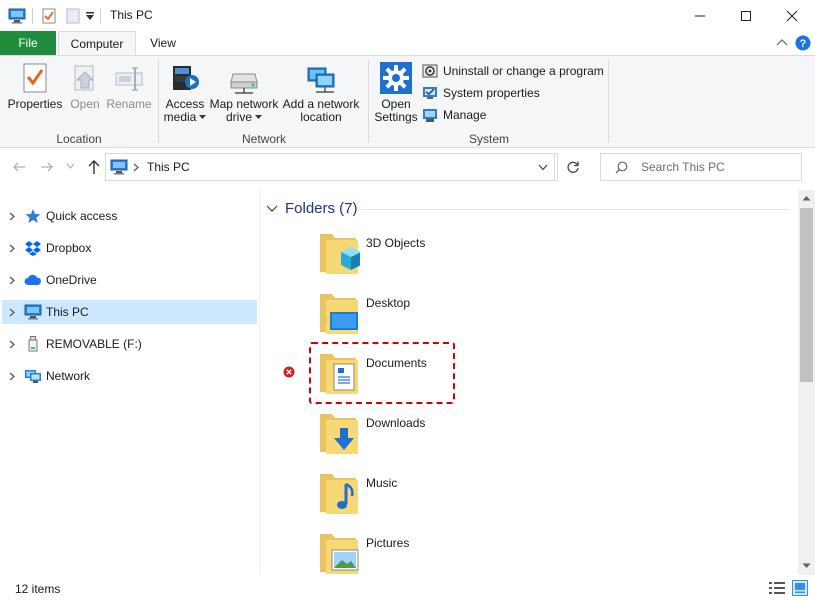 Image resolution: width=815 pixels, height=601 pixels. I want to click on folder-pictures: Pictures, so click(418, 552).